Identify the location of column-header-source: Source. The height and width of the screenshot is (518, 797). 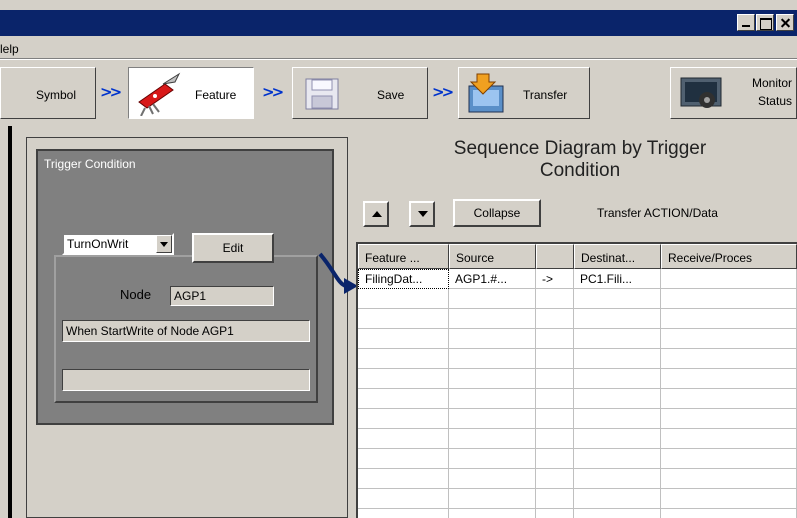
(492, 256).